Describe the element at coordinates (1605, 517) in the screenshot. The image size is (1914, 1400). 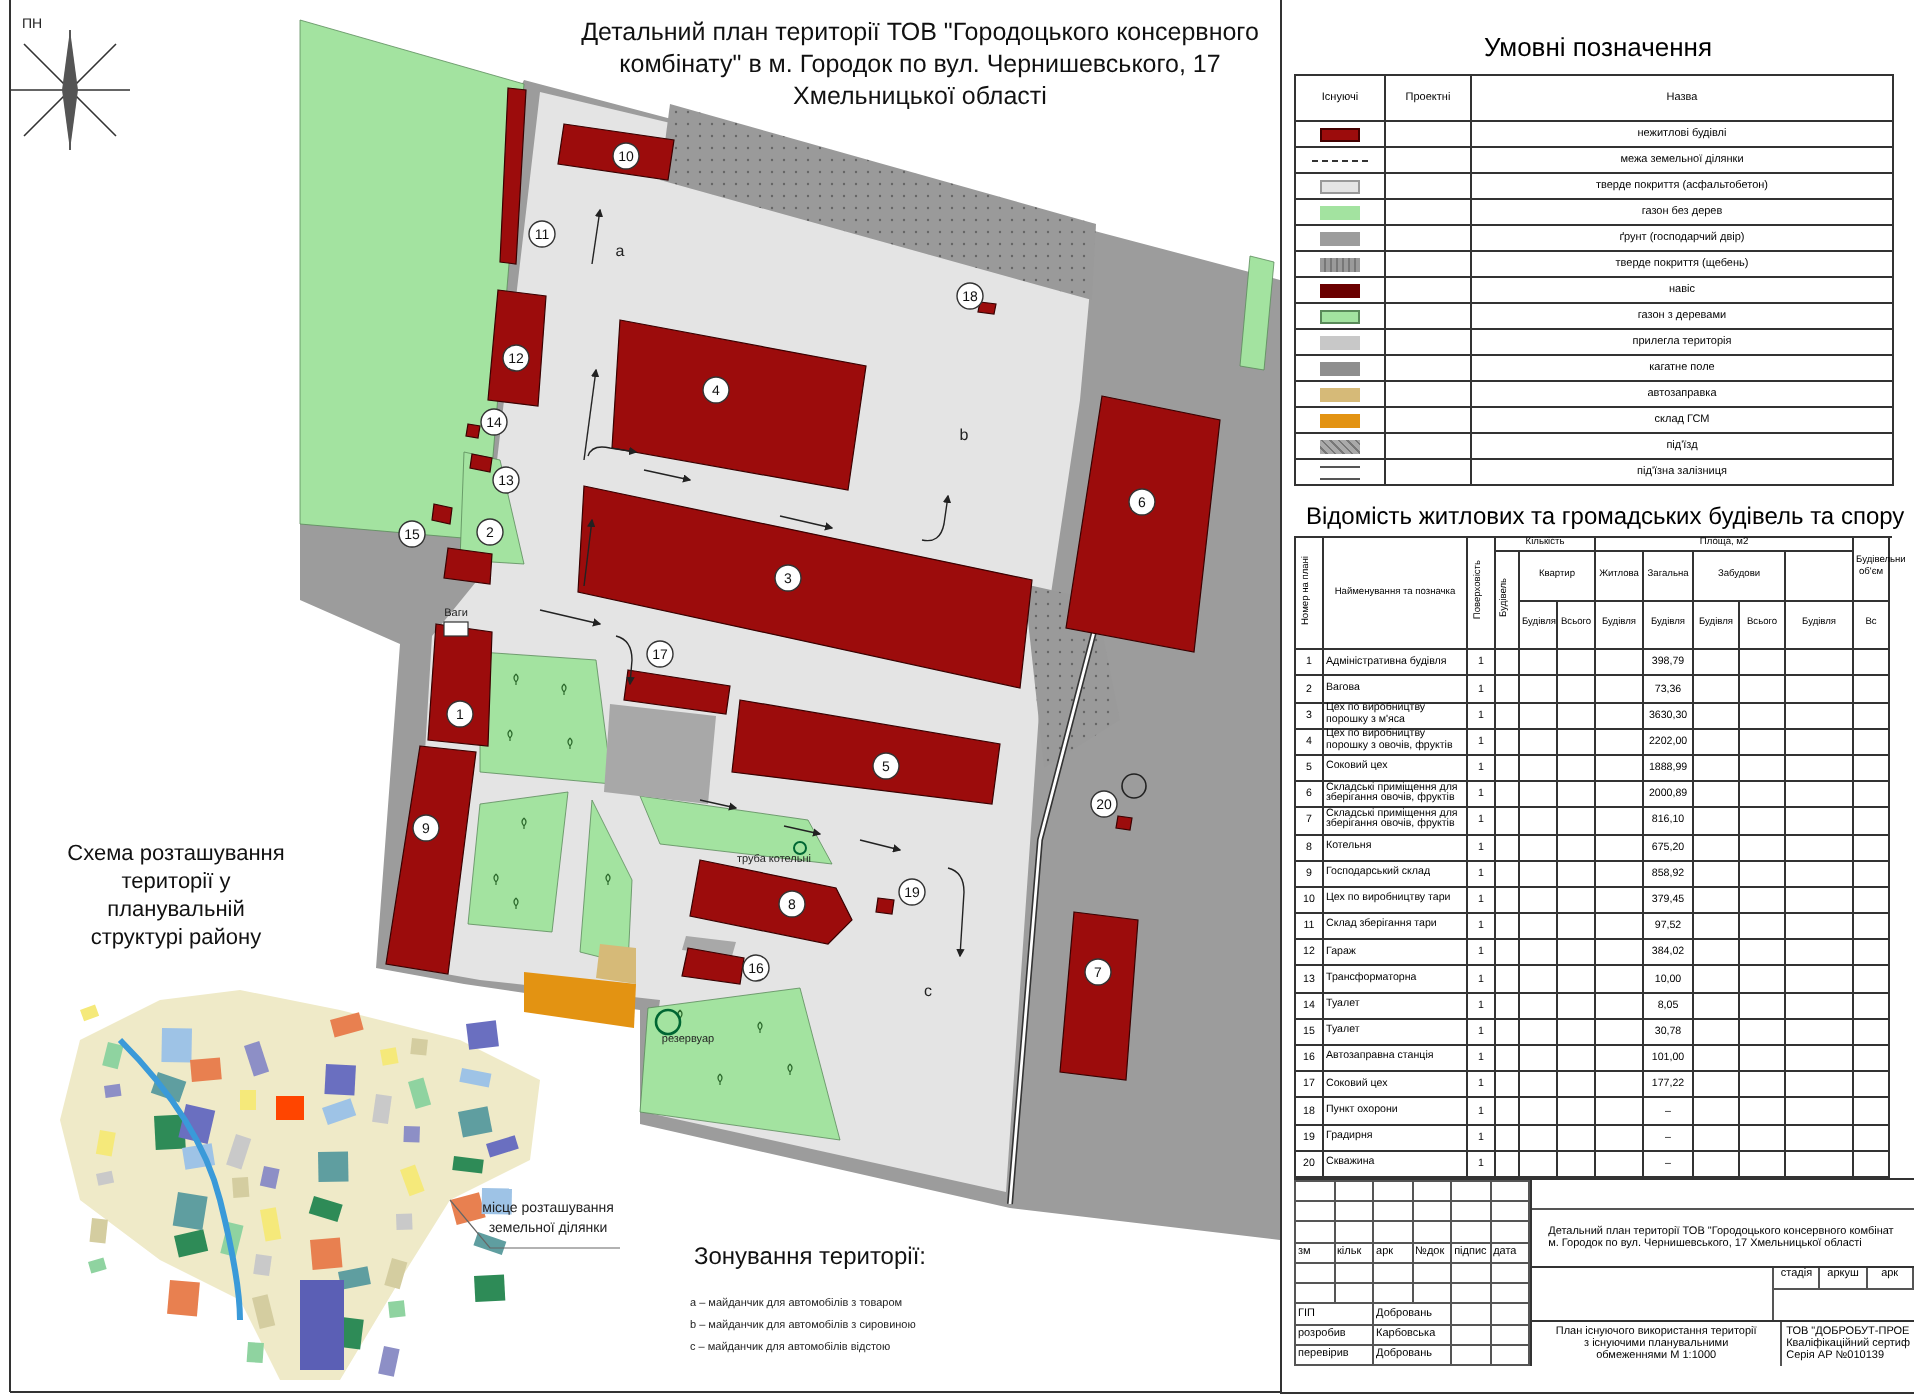
I see `table-title: Відомість житлових та громадських будівель та спору` at that location.